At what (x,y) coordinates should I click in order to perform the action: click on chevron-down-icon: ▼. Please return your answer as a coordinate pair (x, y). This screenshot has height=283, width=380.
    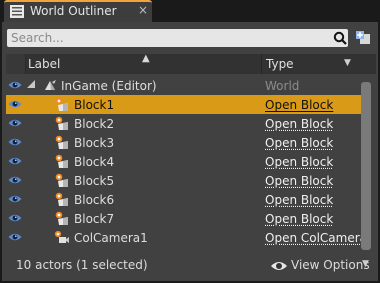
    Looking at the image, I should click on (365, 264).